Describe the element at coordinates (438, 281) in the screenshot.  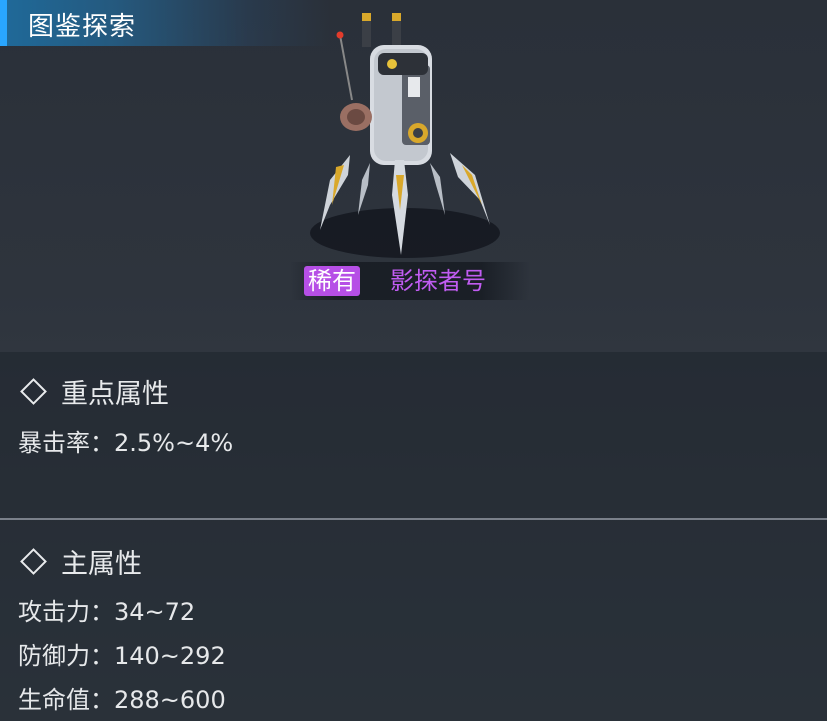
I see `unit-name: 影探者号` at that location.